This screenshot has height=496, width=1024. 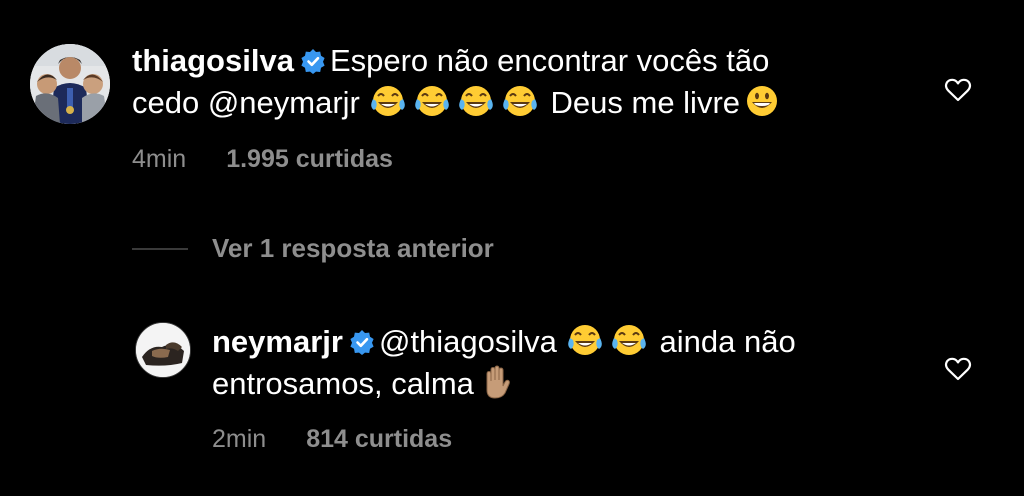 I want to click on comment-text-line2-suffix: Deus me livre, so click(x=645, y=102).